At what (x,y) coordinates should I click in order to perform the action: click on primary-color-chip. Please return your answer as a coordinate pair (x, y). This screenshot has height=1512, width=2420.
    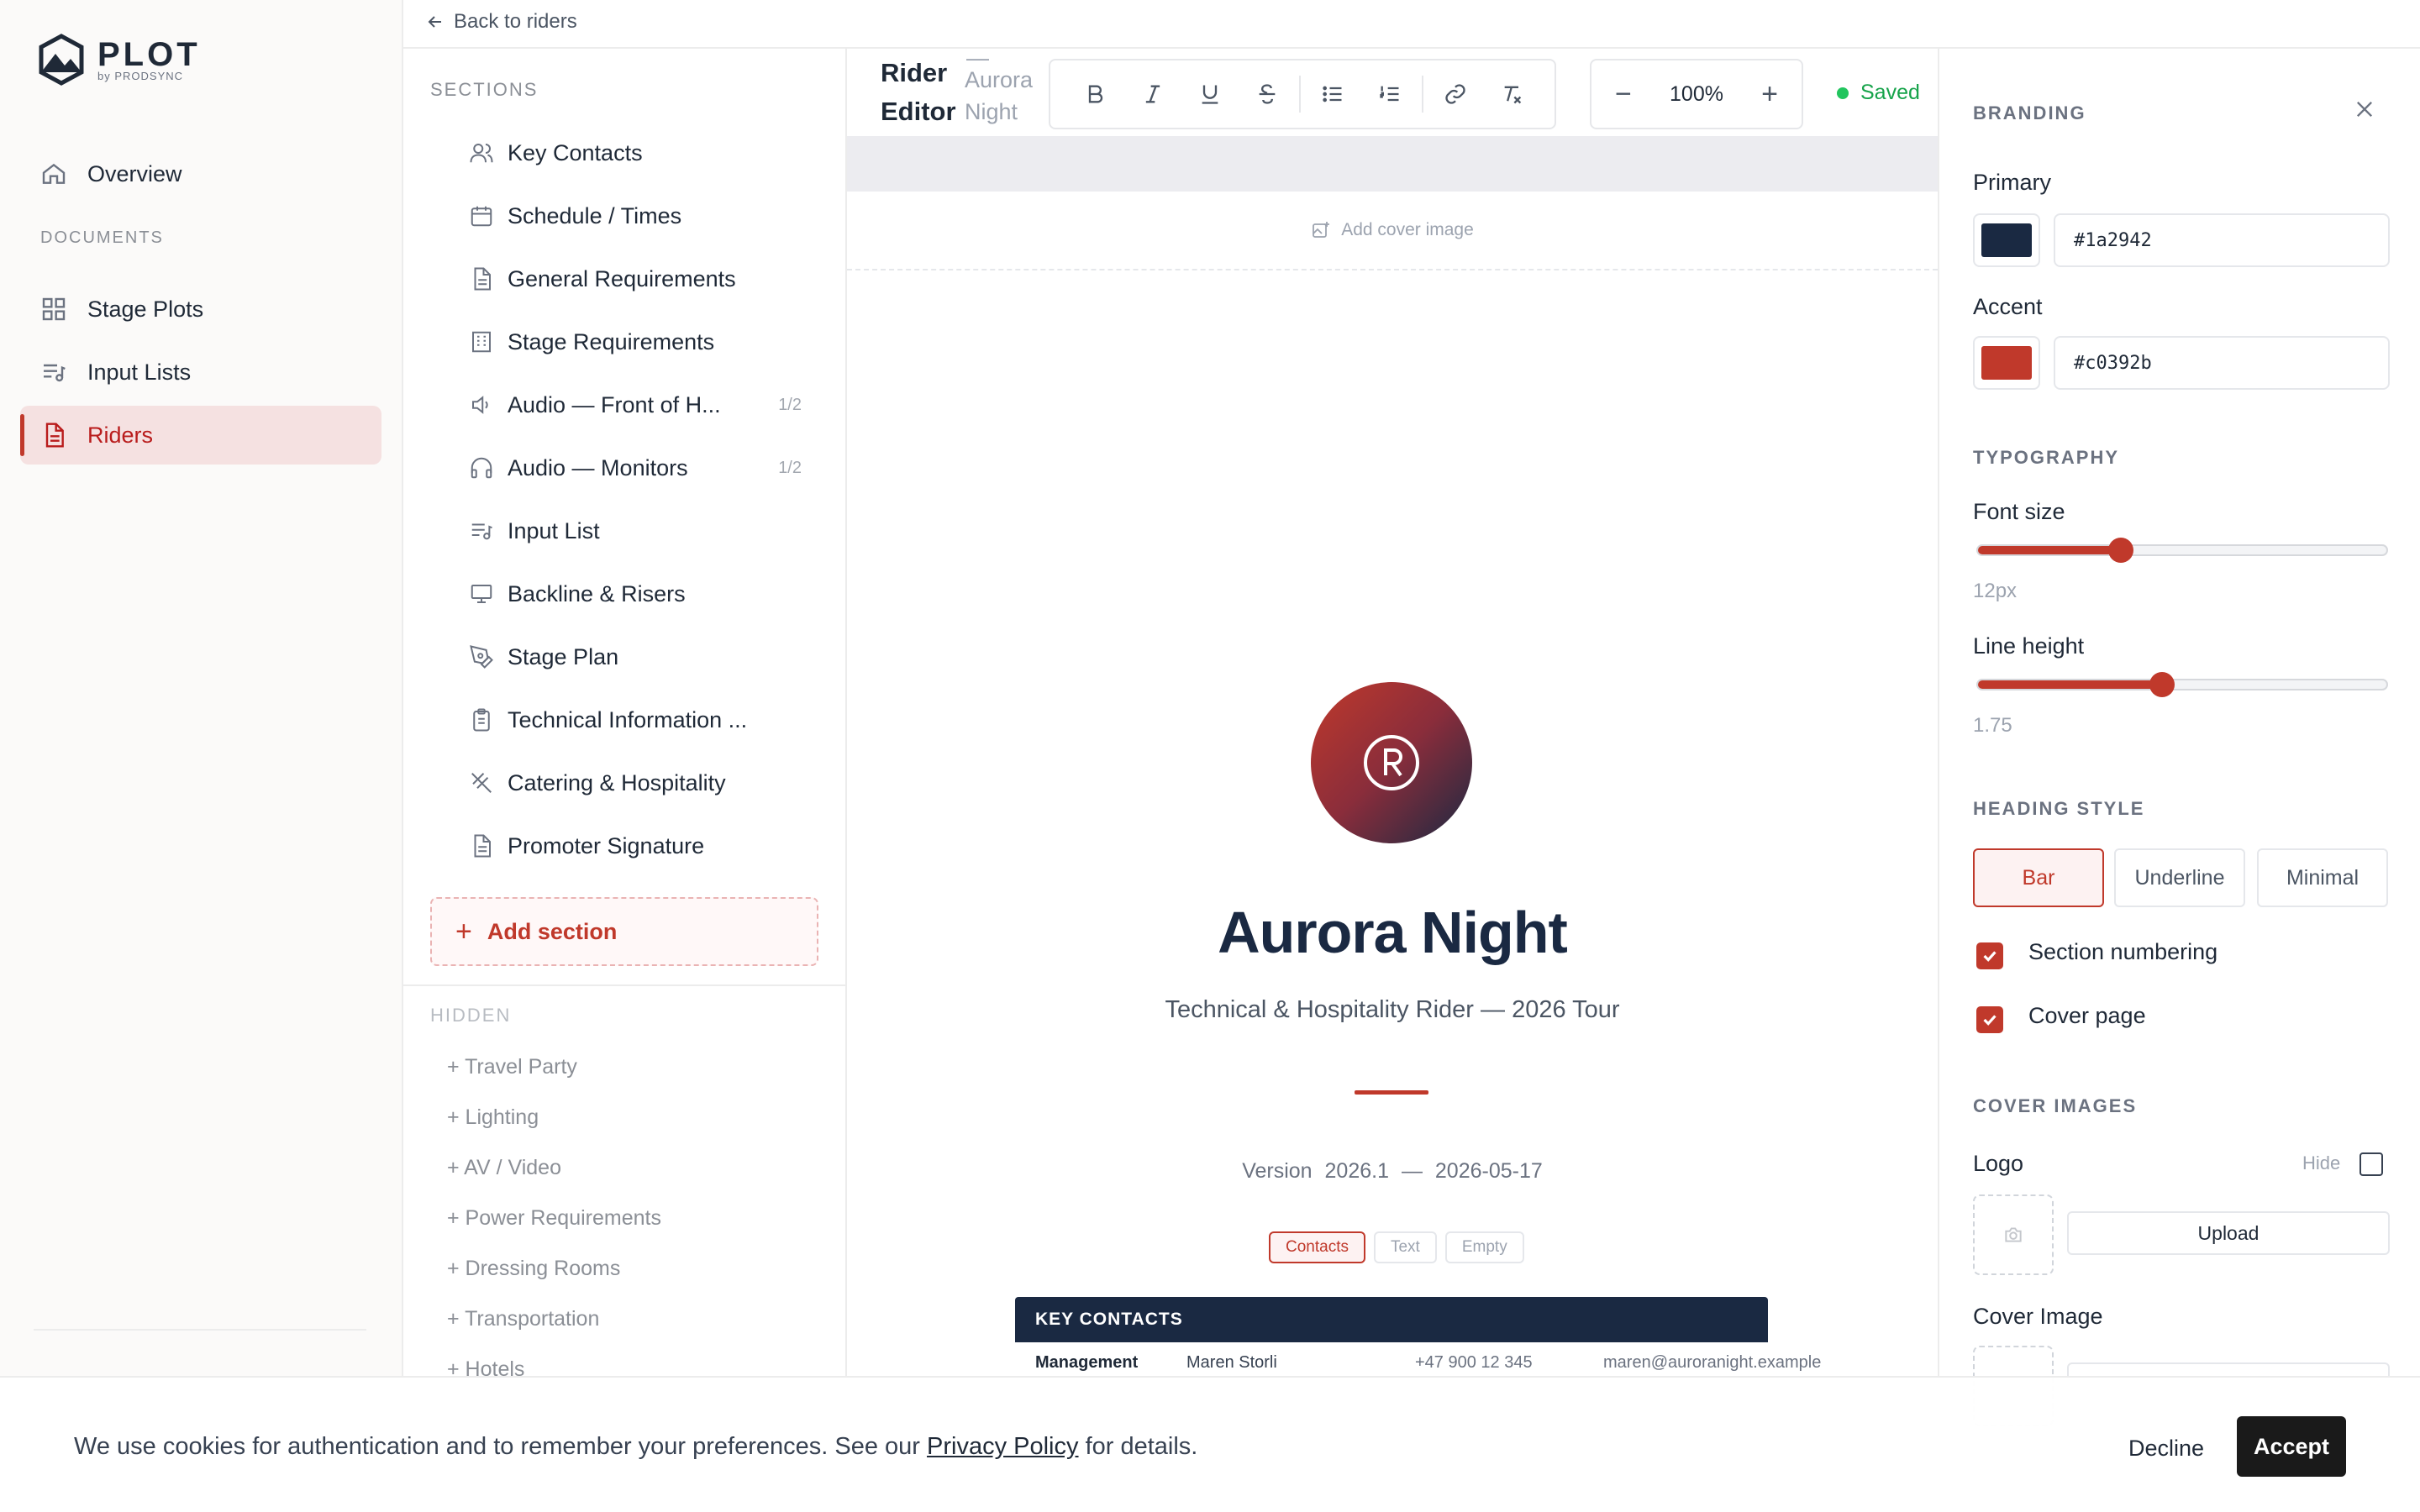
    Looking at the image, I should click on (2006, 240).